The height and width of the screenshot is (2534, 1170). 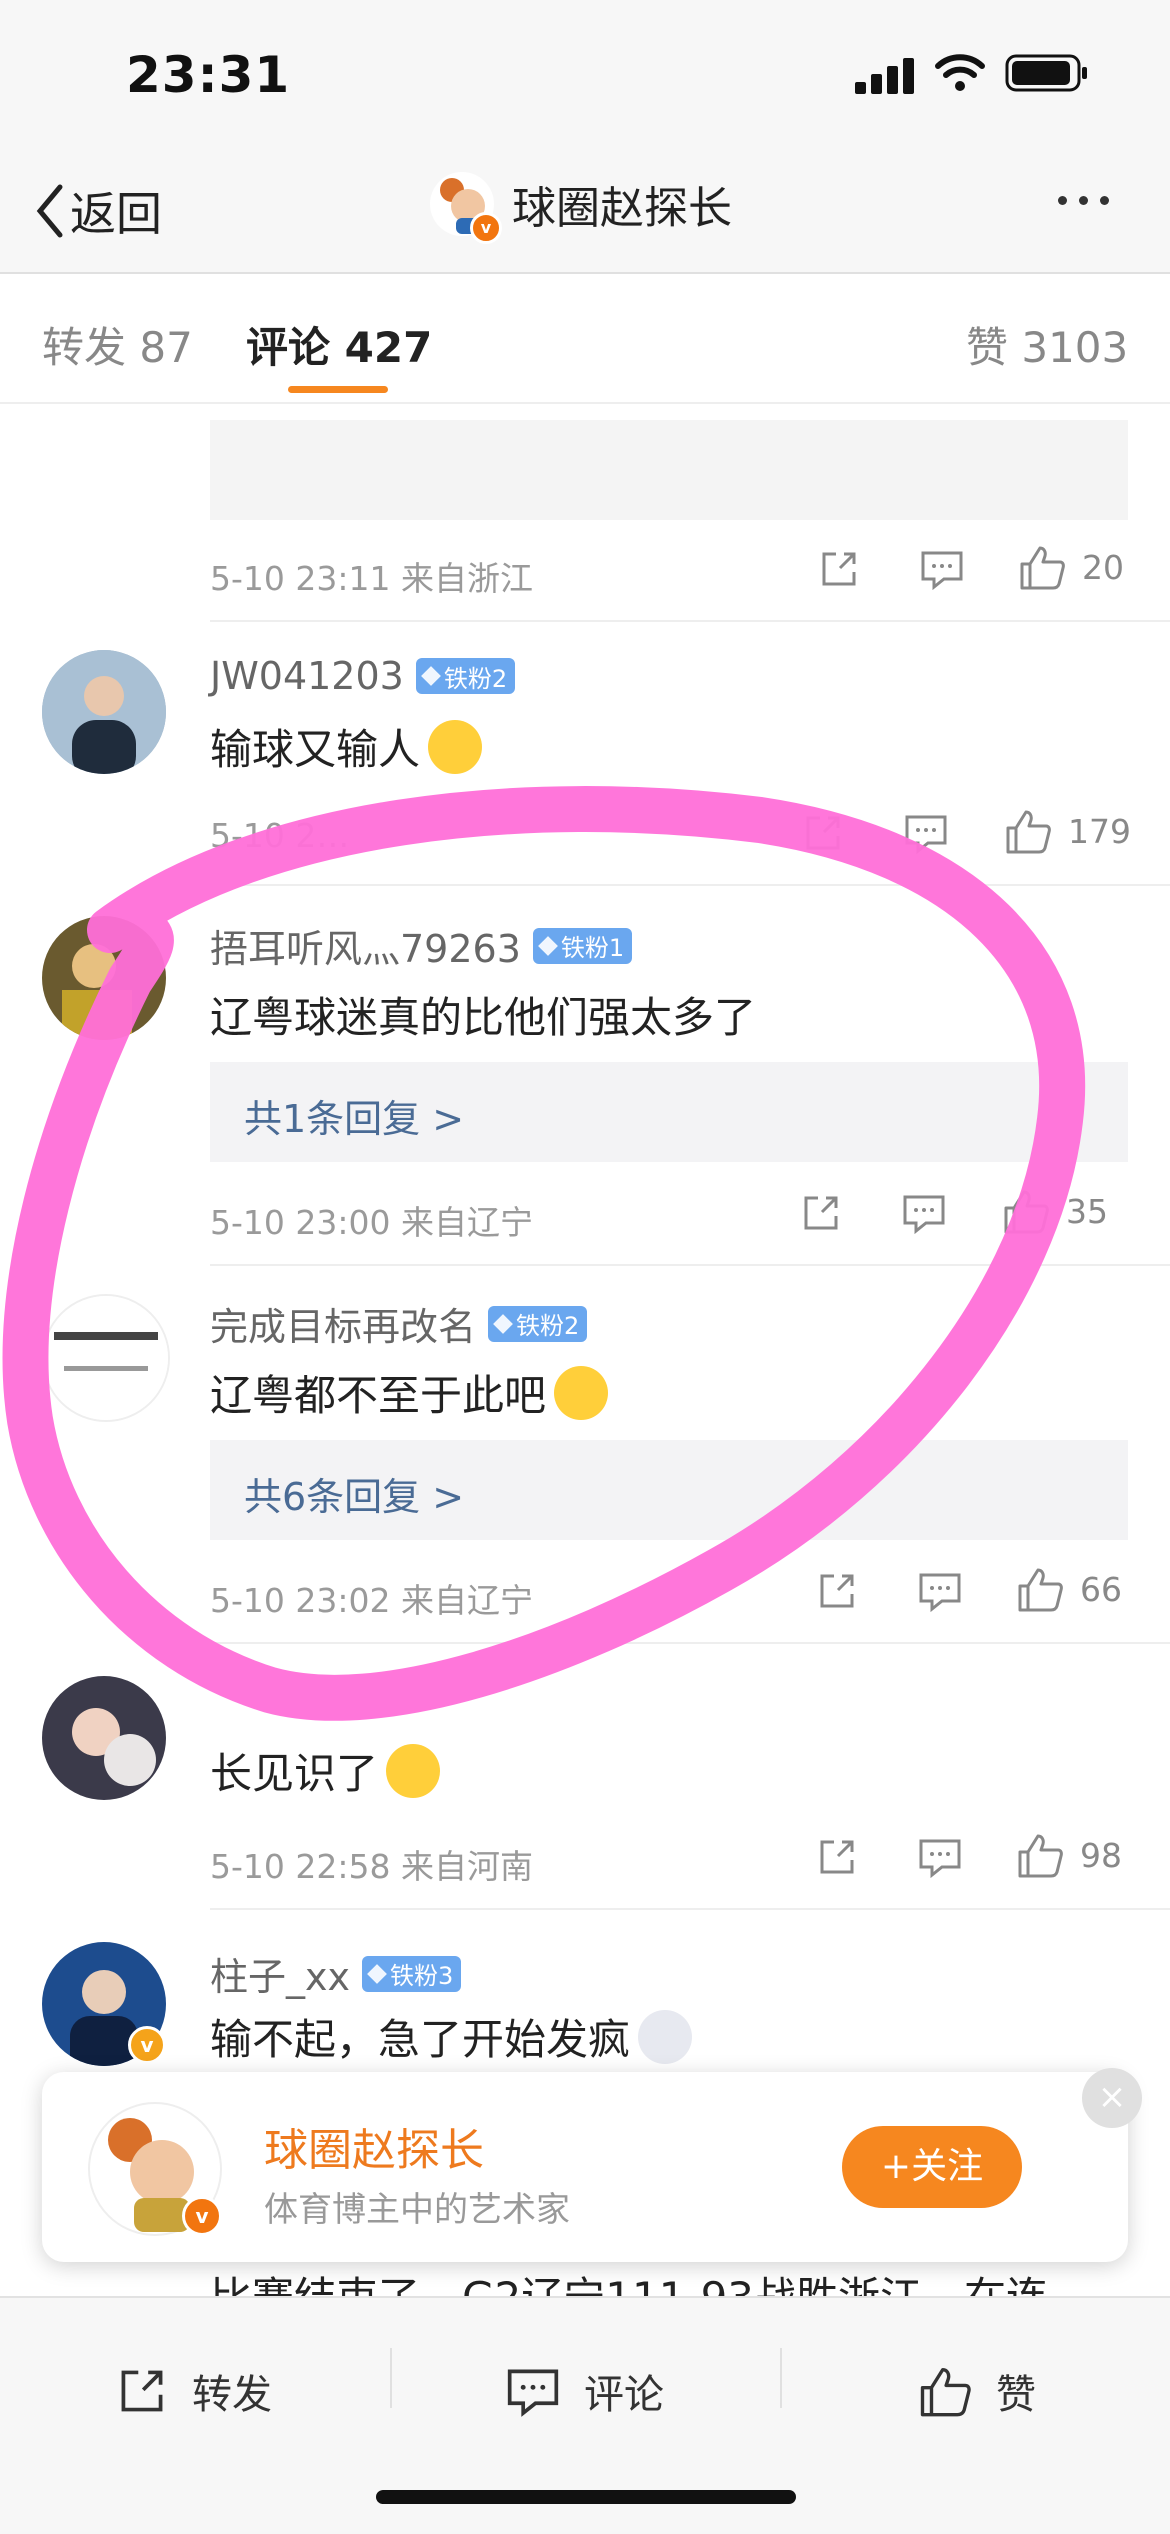 I want to click on nav-title: v 球圈赵探长, so click(x=581, y=208).